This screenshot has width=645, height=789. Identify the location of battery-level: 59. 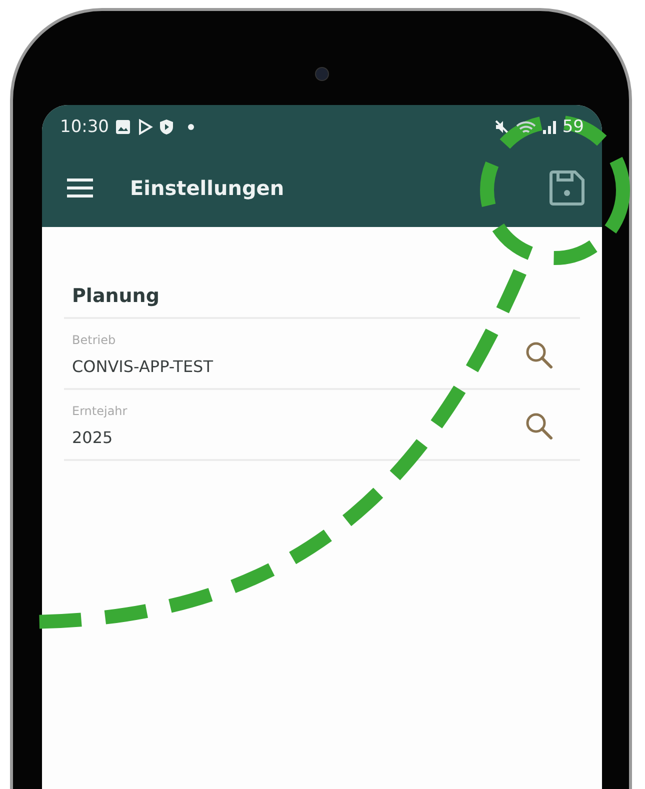
(573, 127).